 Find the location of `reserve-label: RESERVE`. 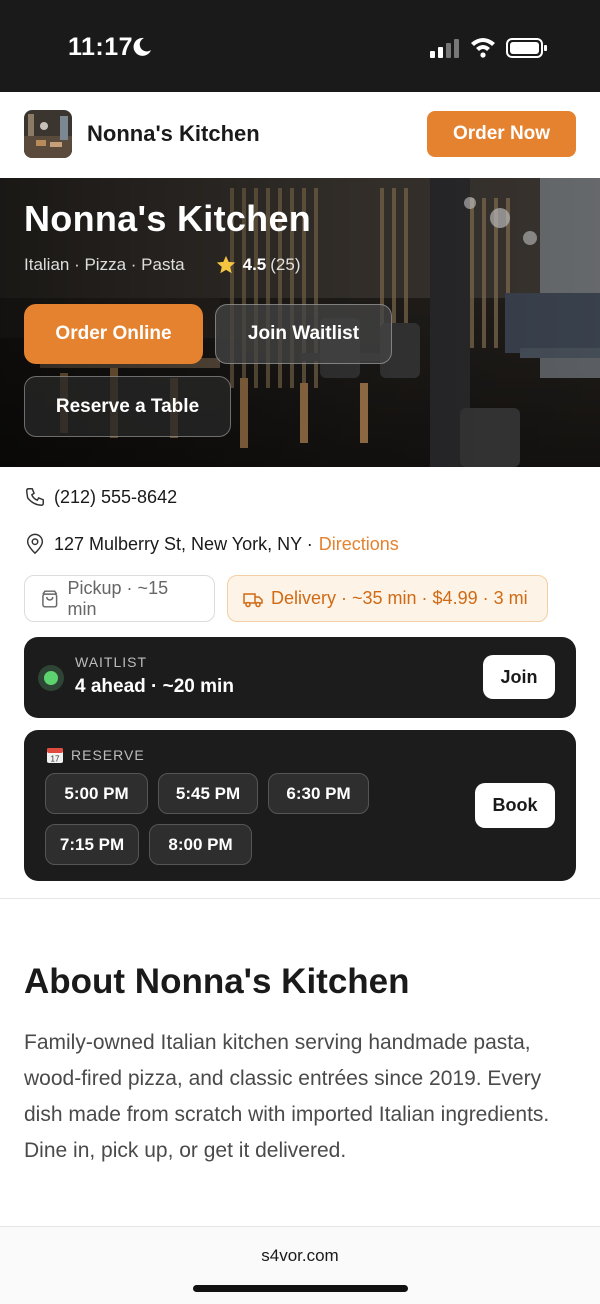

reserve-label: RESERVE is located at coordinates (108, 755).